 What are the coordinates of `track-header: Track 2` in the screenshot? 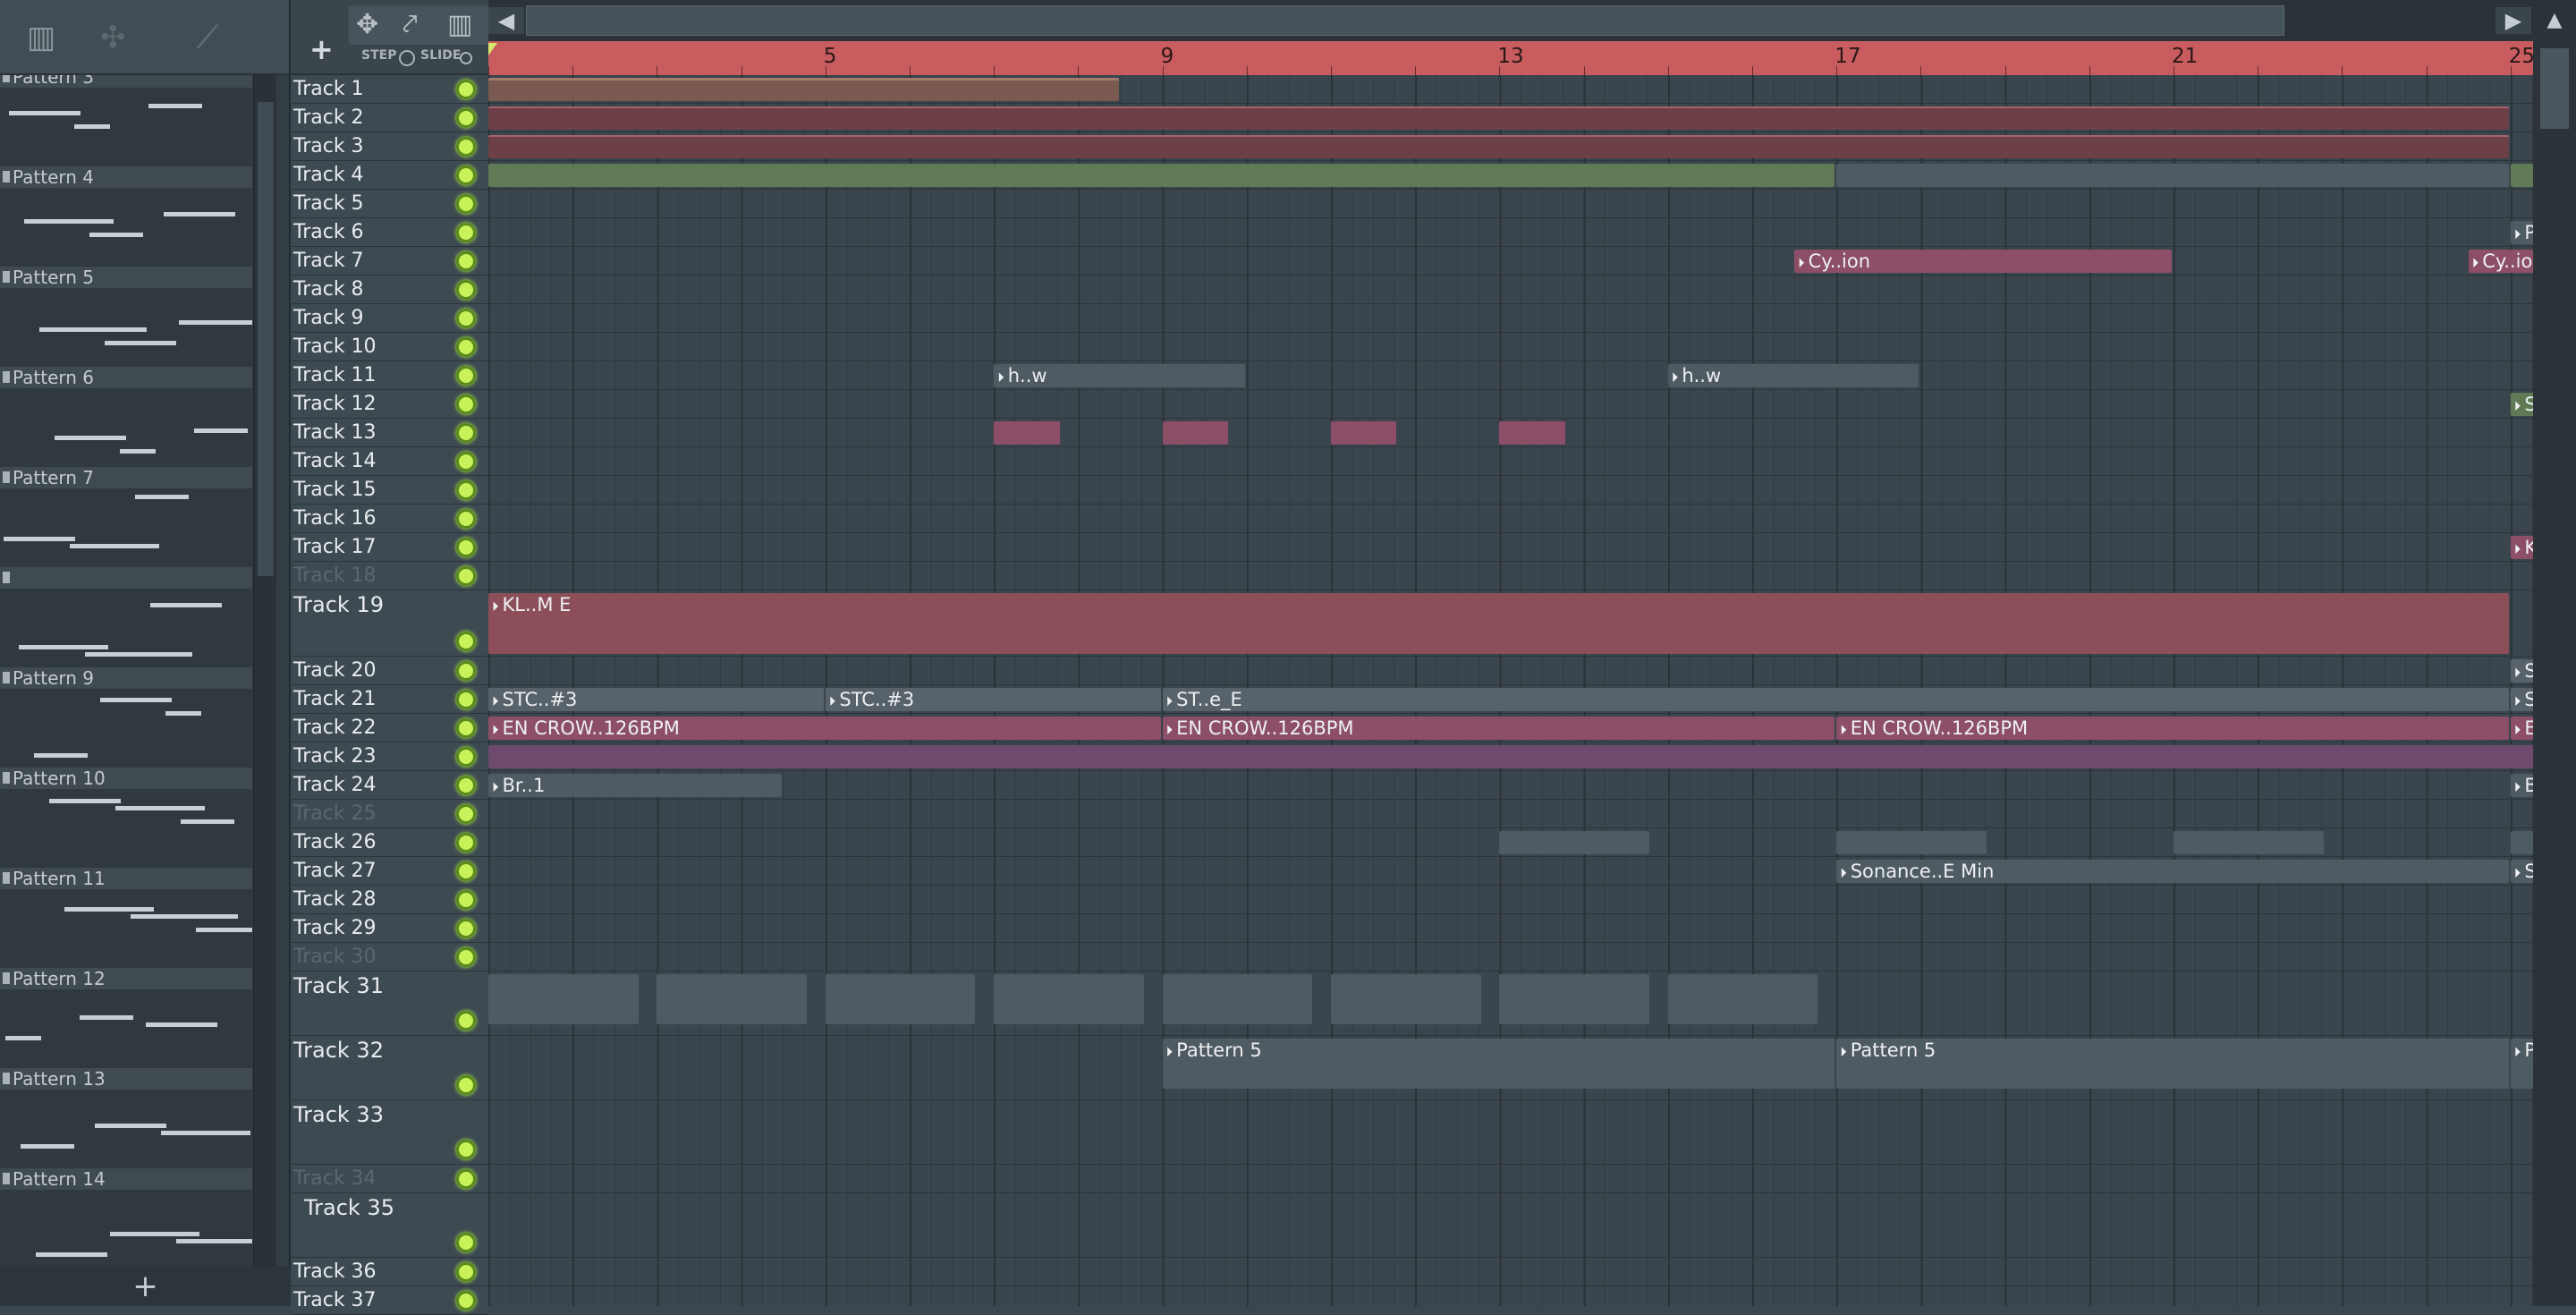 It's located at (390, 118).